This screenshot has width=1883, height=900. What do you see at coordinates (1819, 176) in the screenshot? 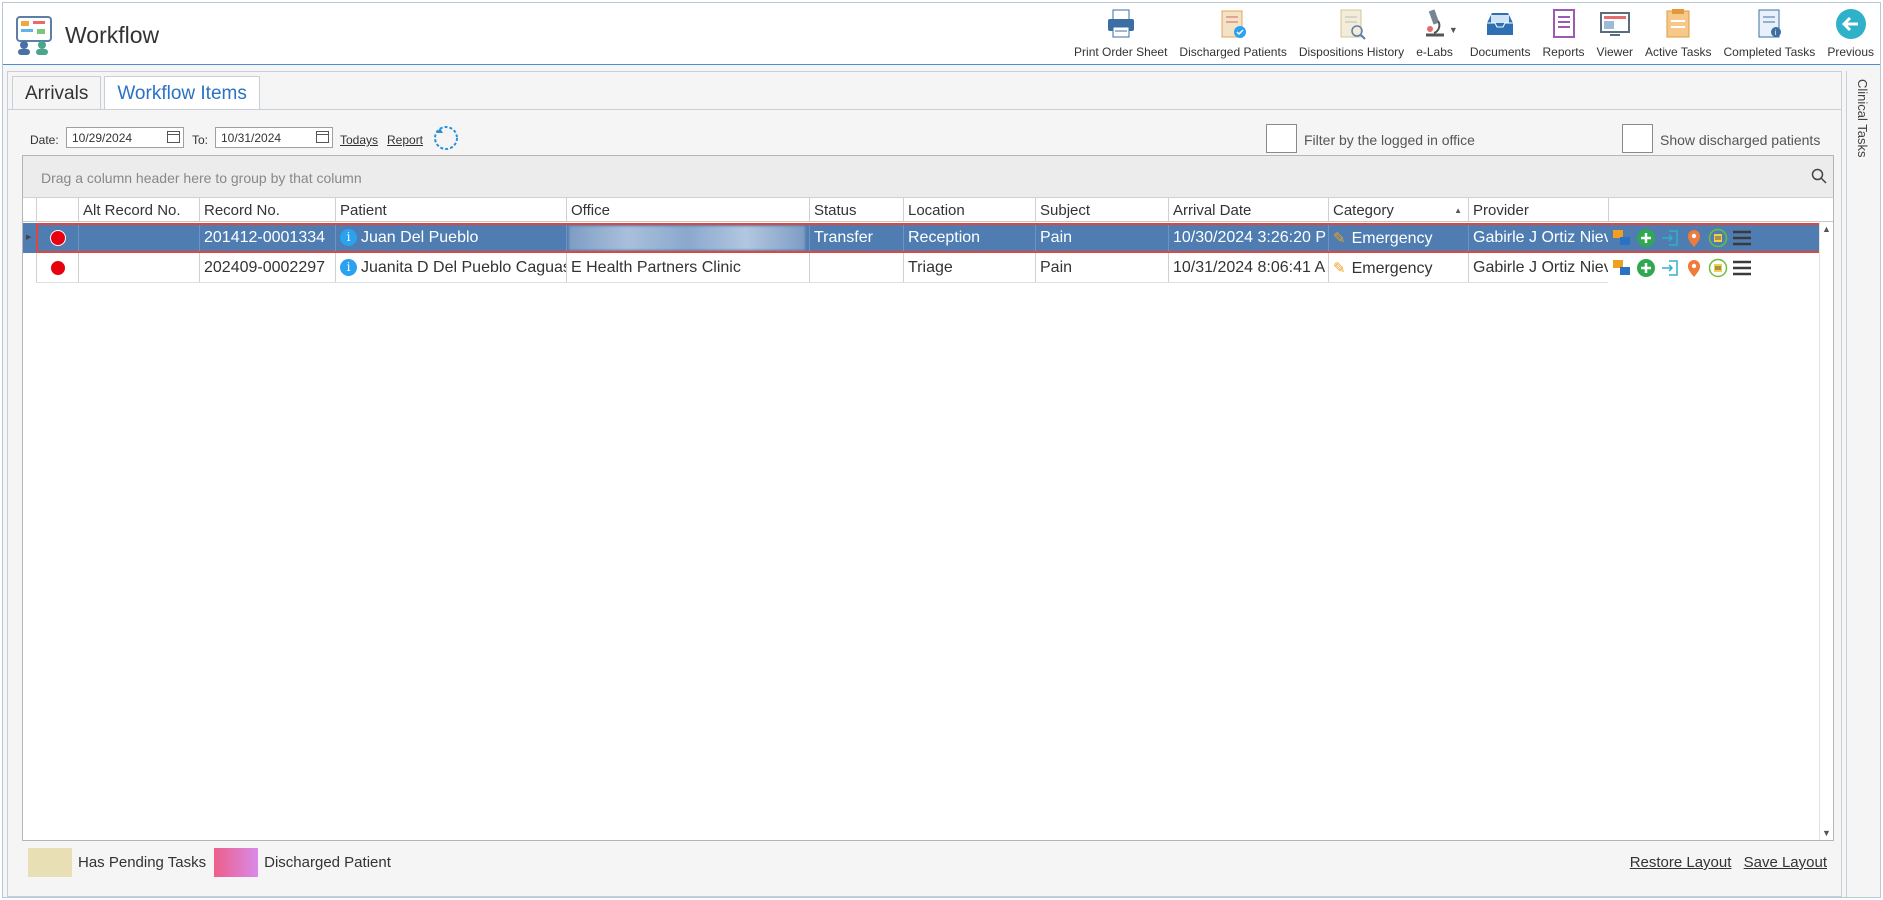
I see `search-icon` at bounding box center [1819, 176].